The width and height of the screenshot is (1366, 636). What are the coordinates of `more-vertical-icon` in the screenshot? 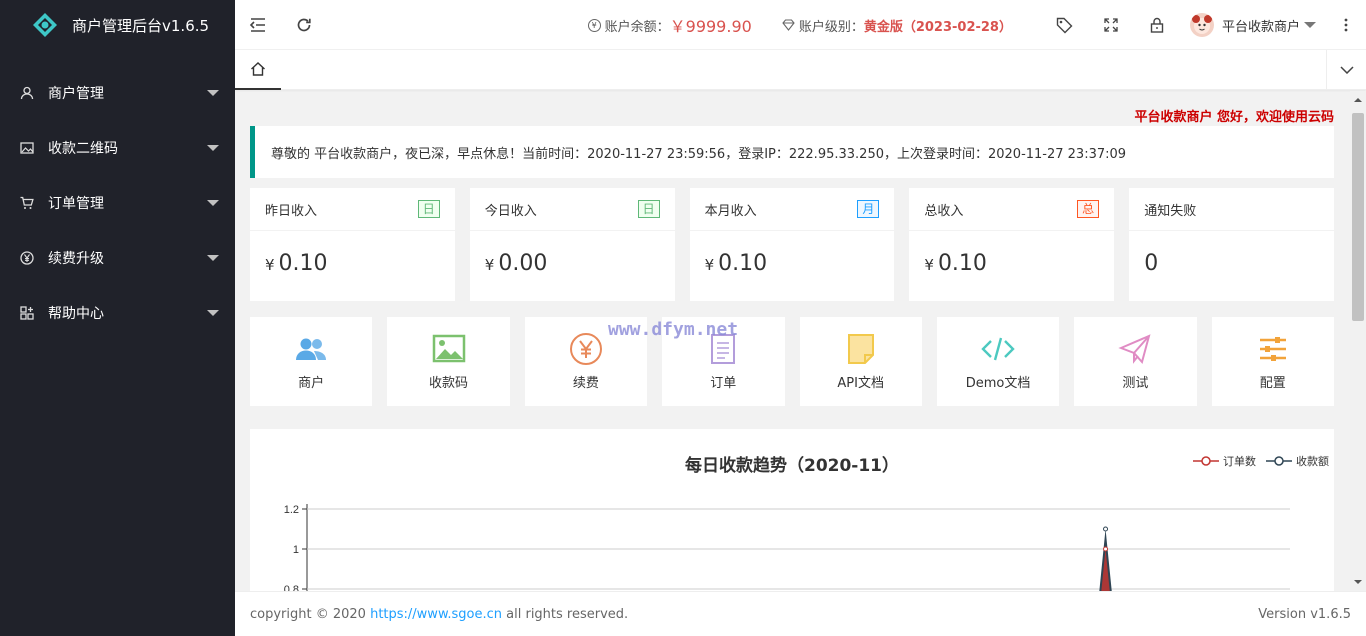 It's located at (1346, 25).